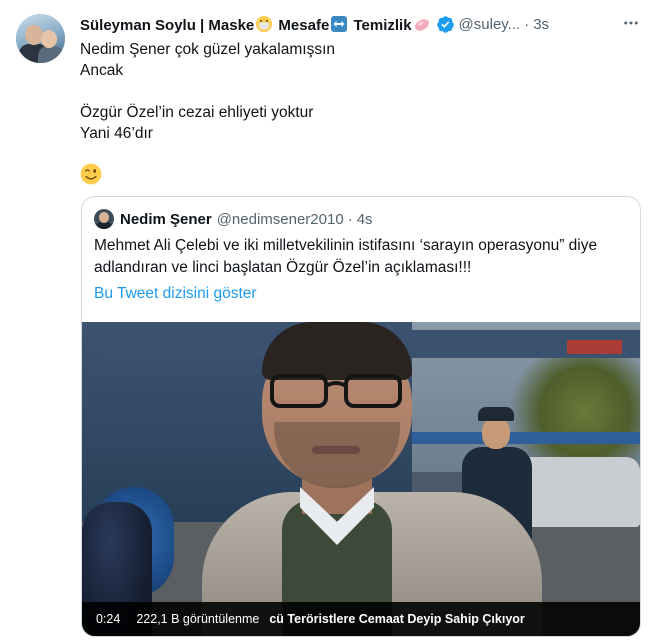 Image resolution: width=655 pixels, height=640 pixels. I want to click on more-icon, so click(631, 23).